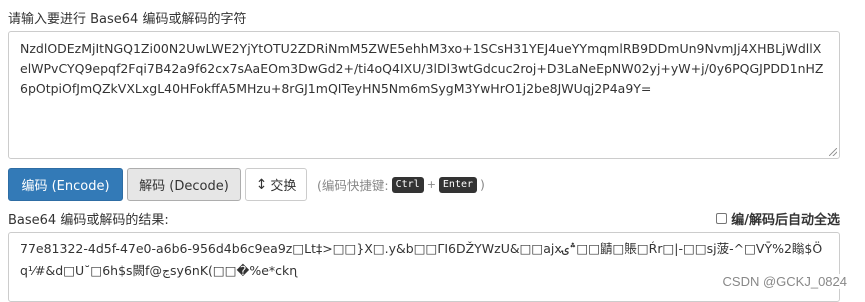 This screenshot has width=865, height=302. I want to click on result-label: Base64 编码或解码的结果:, so click(88, 220).